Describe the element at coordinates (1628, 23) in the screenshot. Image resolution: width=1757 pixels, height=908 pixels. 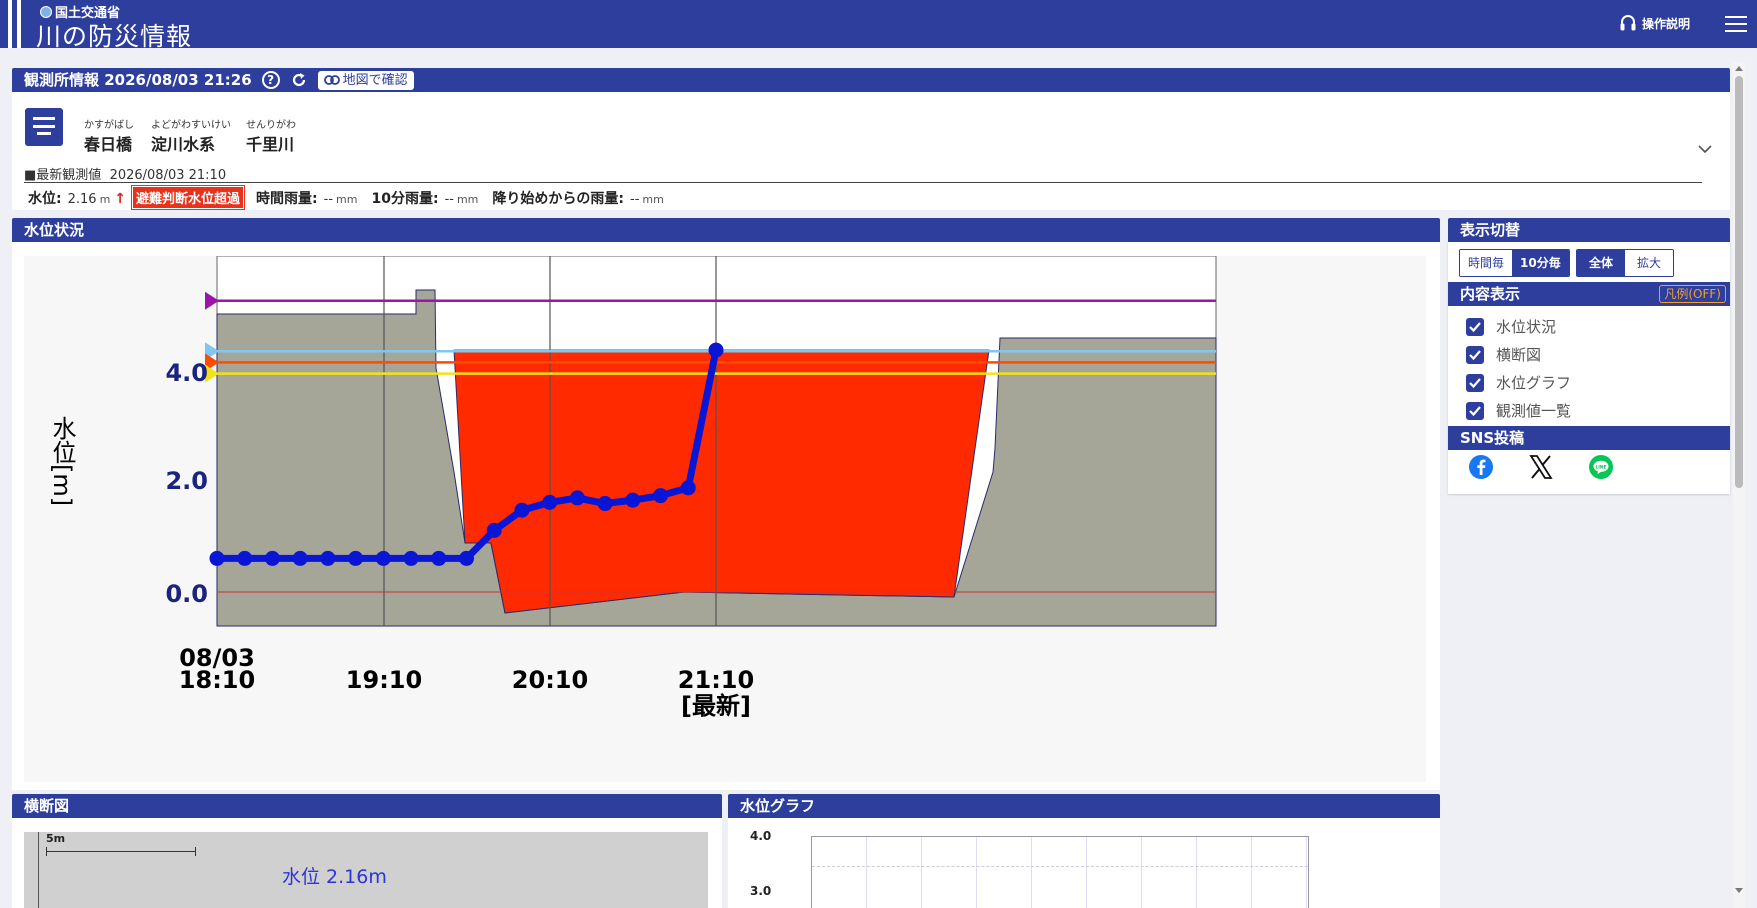
I see `headset-icon` at that location.